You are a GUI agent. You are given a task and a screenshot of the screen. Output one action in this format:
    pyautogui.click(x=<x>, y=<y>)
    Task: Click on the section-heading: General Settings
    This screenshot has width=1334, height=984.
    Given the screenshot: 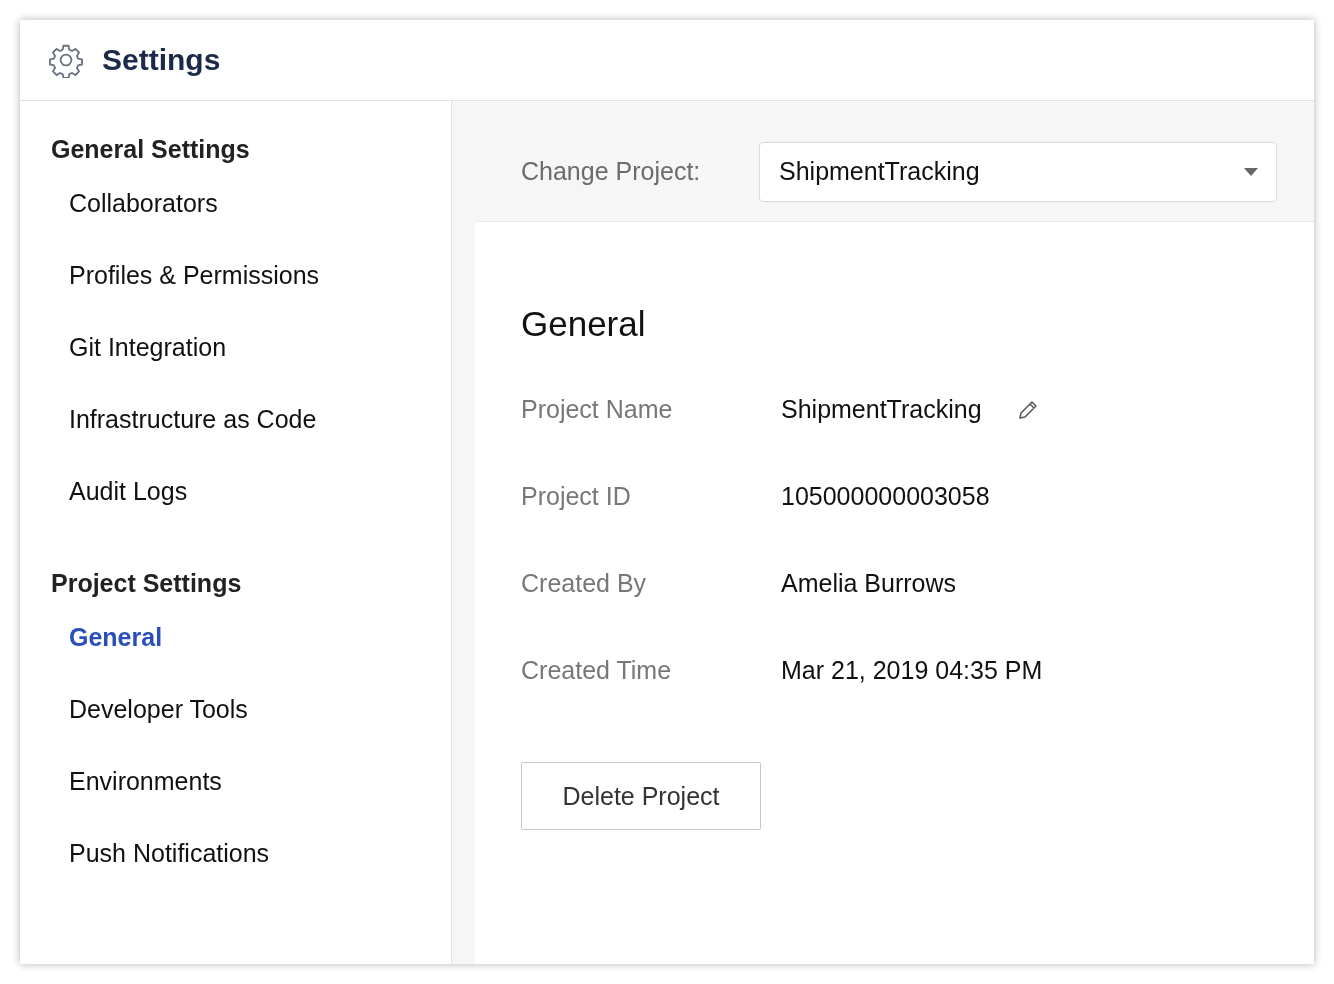 What is the action you would take?
    pyautogui.click(x=151, y=149)
    